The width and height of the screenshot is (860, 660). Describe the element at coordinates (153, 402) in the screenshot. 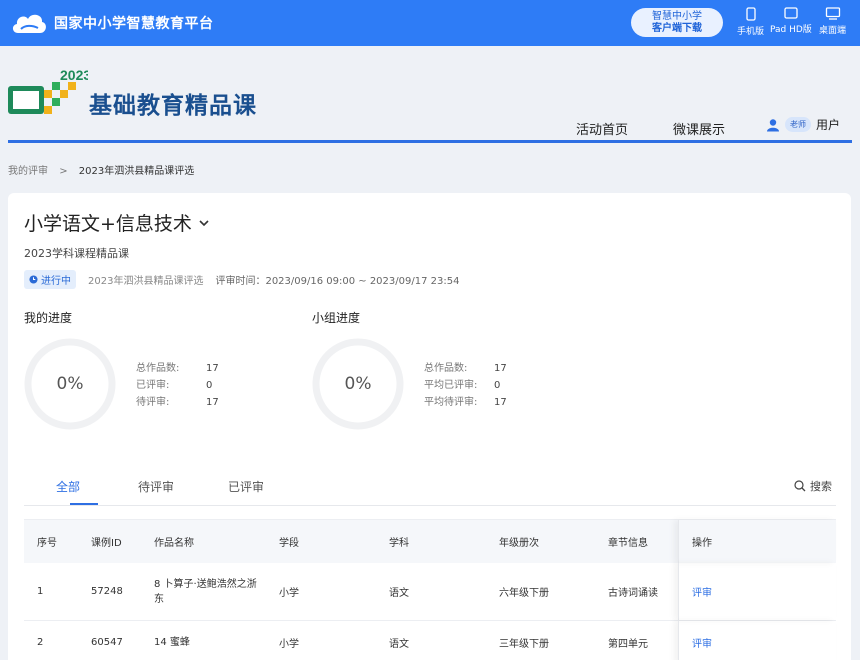

I see `my-pending-label: 待评审:` at that location.